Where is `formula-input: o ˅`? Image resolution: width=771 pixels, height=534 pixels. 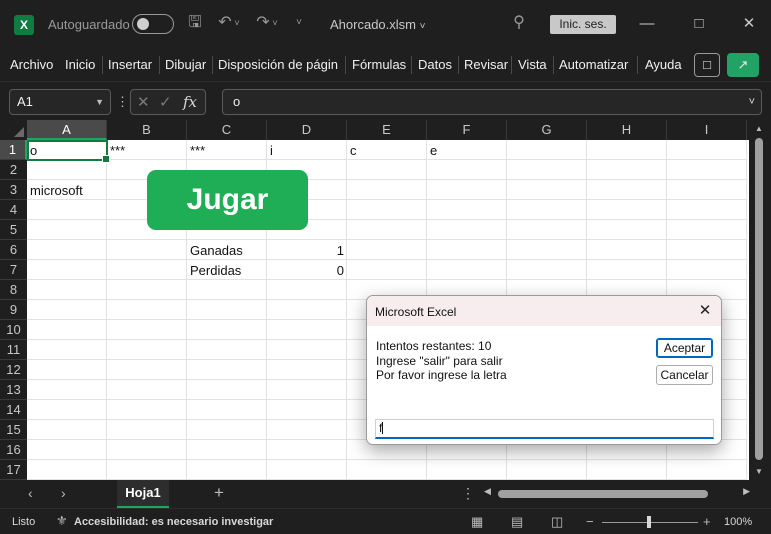 formula-input: o ˅ is located at coordinates (492, 102).